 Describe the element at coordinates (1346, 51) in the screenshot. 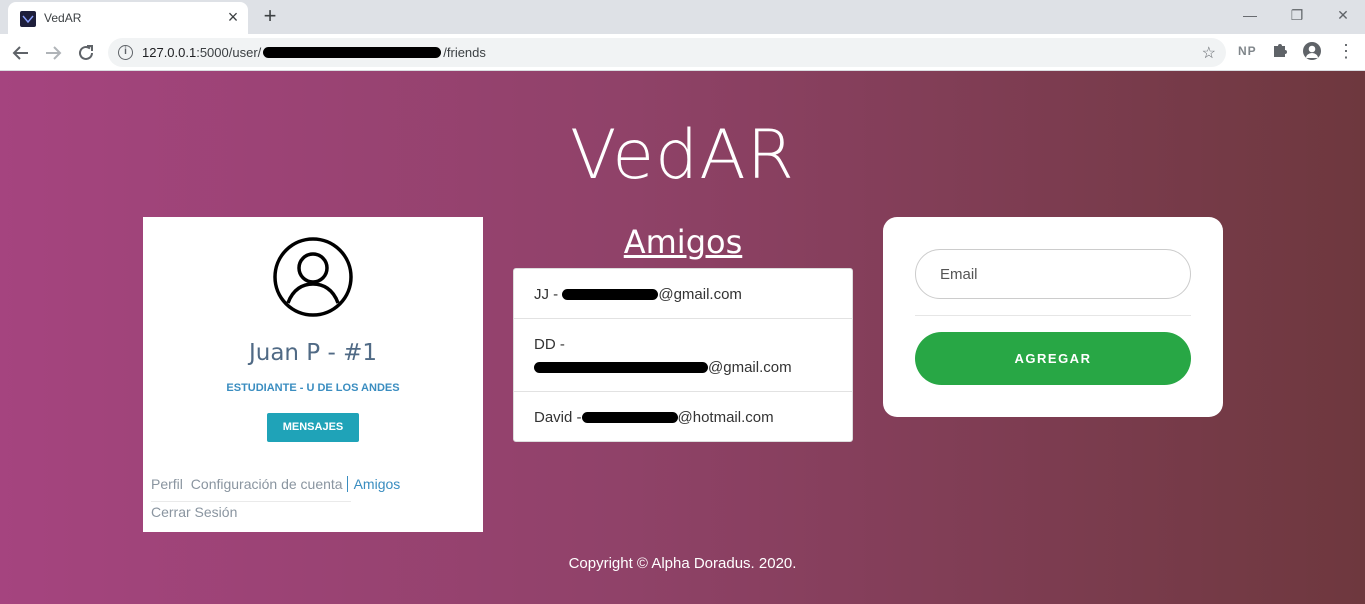

I see `kebab-menu-icon: ⋮` at that location.